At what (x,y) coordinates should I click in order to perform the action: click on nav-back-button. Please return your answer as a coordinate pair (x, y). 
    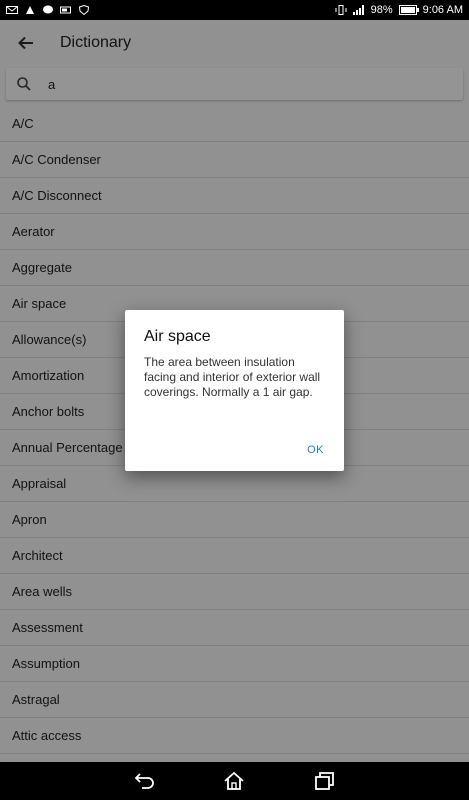
    Looking at the image, I should click on (145, 781).